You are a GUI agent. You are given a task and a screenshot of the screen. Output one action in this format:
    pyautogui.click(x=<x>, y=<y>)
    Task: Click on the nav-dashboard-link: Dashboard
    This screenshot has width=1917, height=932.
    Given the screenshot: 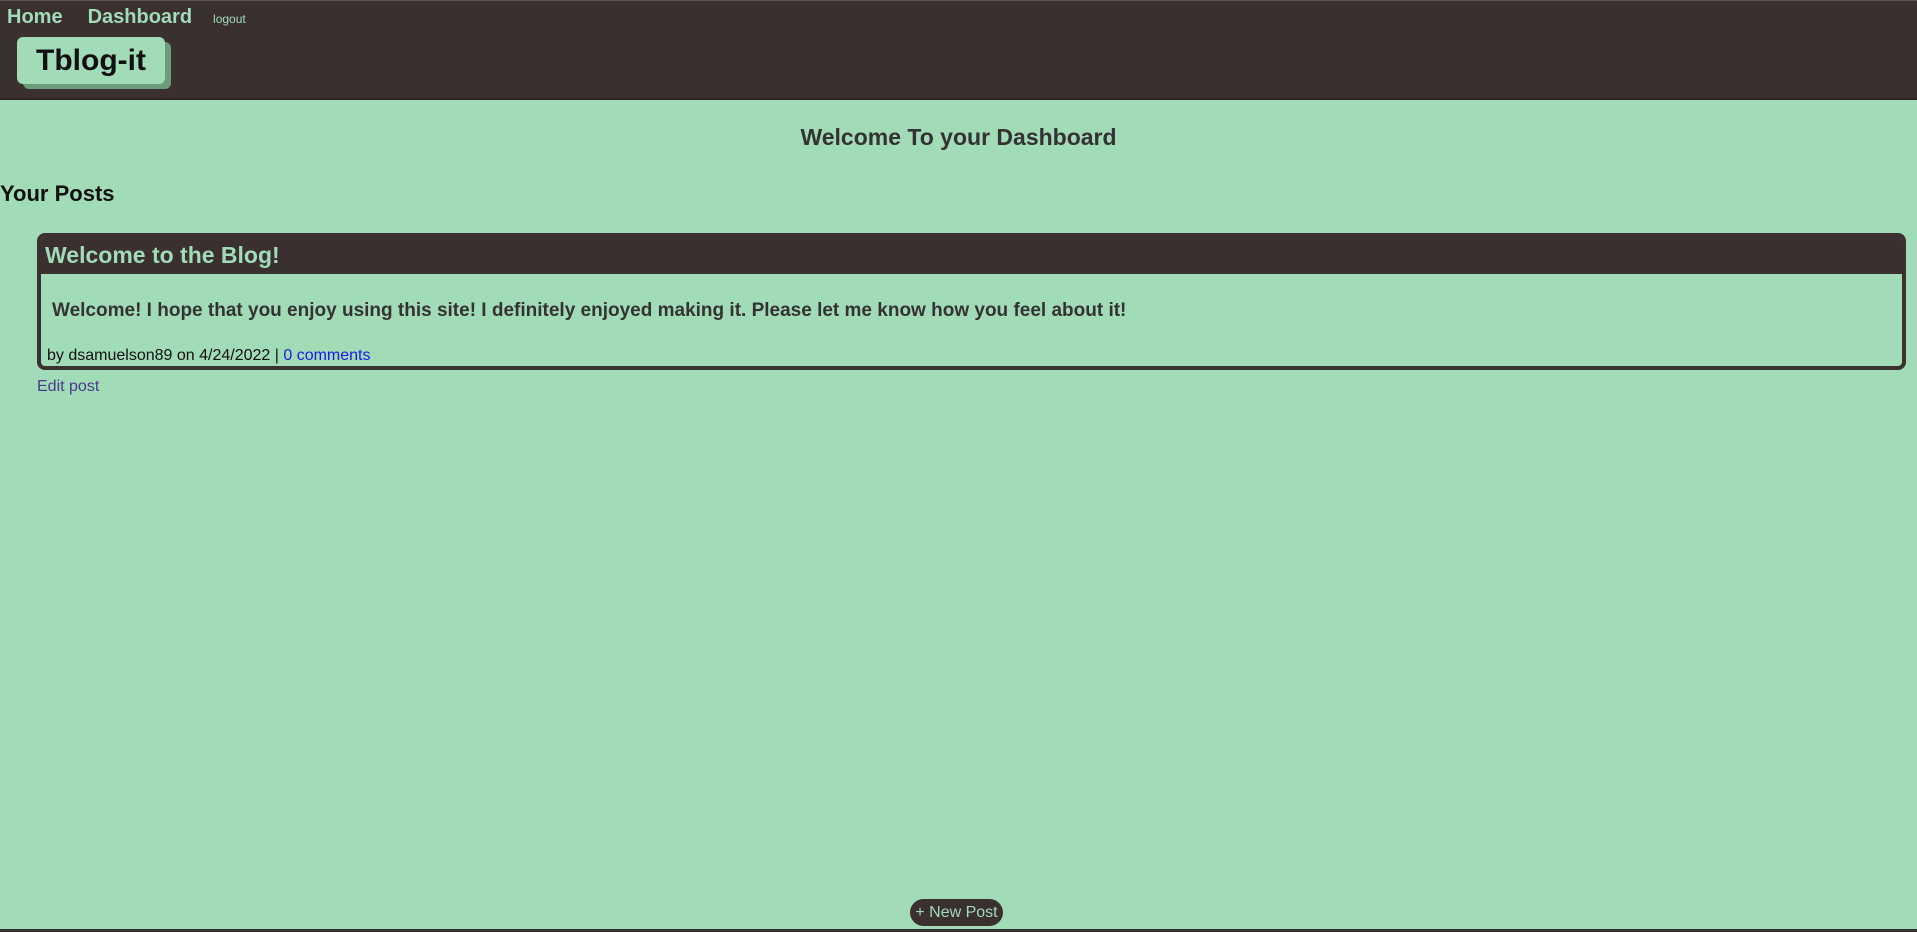 What is the action you would take?
    pyautogui.click(x=140, y=17)
    